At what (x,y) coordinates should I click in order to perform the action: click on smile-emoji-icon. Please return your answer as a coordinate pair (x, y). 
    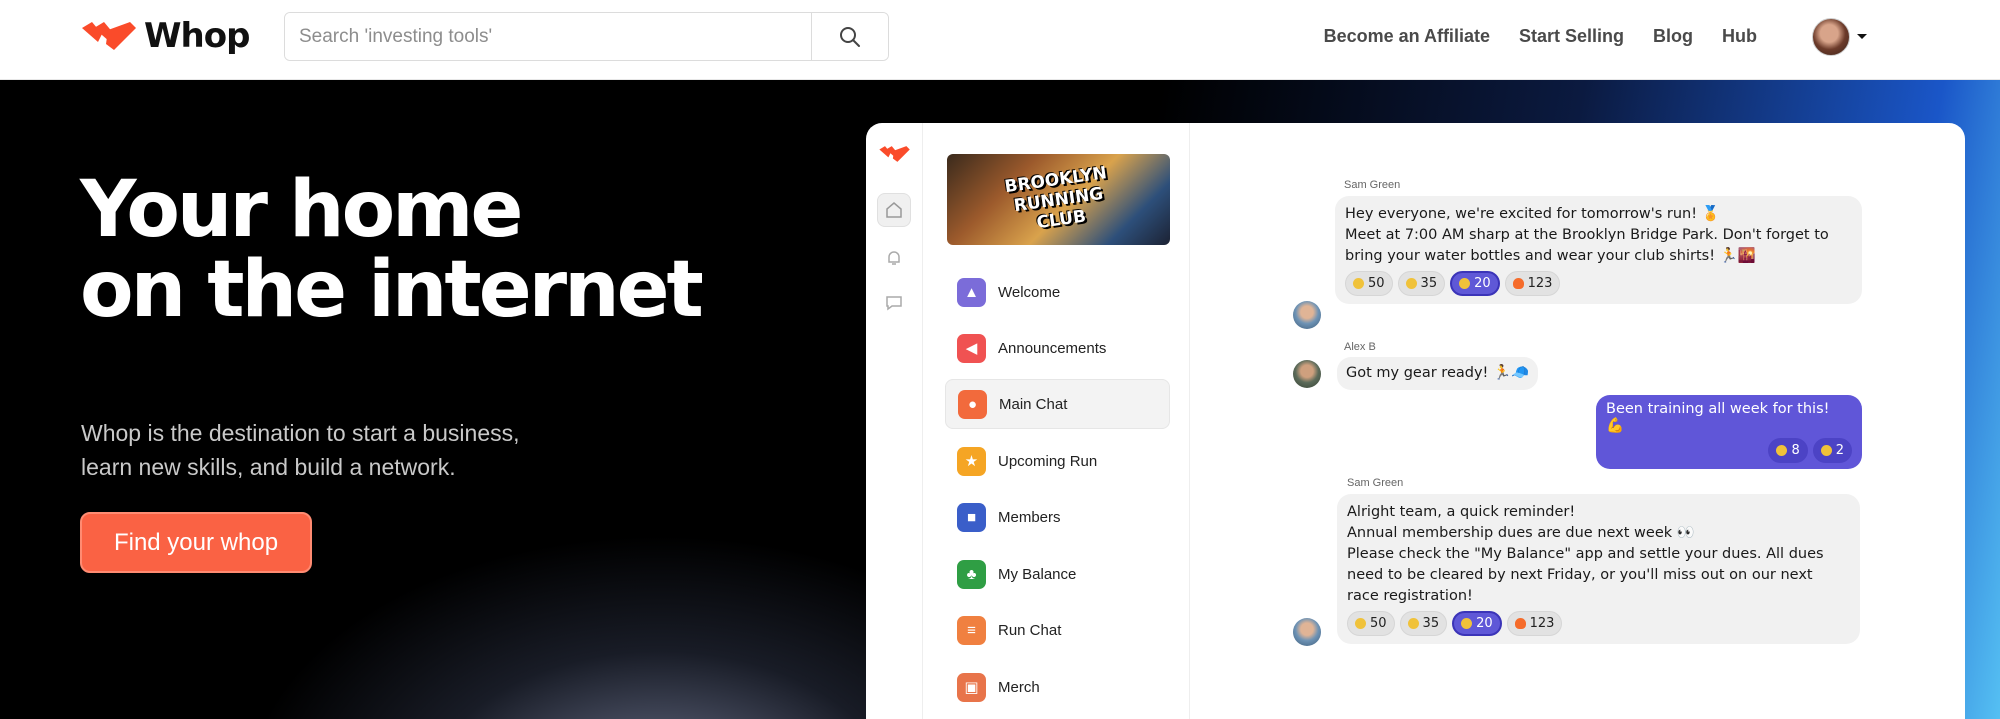
    Looking at the image, I should click on (1826, 450).